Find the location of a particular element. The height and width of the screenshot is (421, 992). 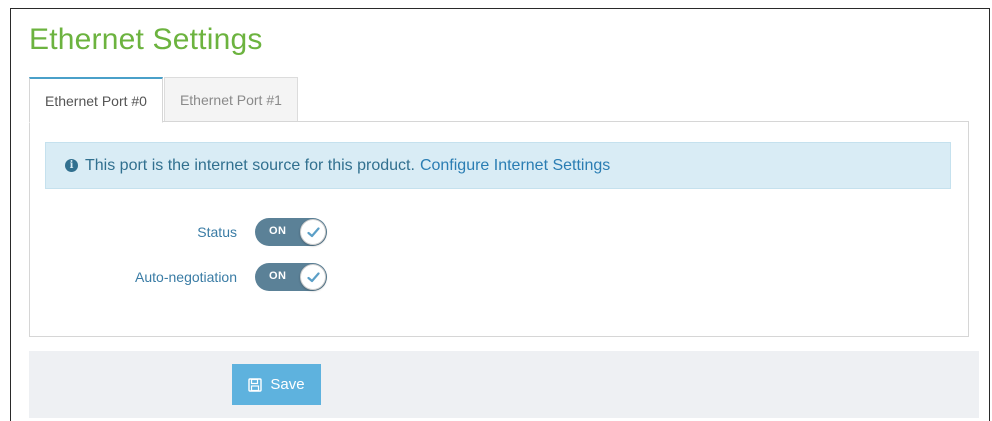

status-row: Status ON is located at coordinates (230, 233).